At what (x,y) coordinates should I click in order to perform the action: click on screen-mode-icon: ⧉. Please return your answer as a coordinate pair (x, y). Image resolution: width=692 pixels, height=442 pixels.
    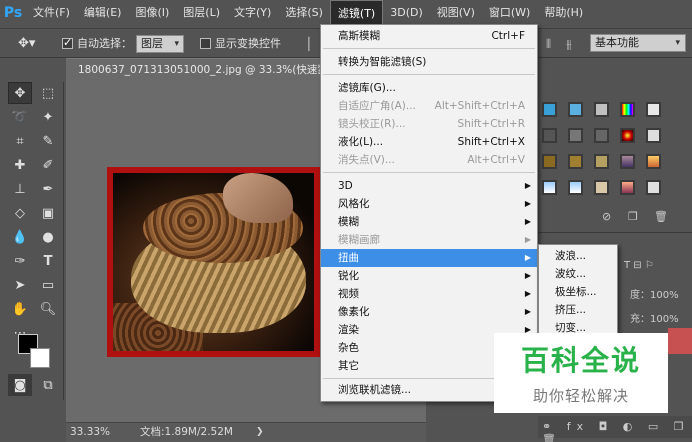
    Looking at the image, I should click on (48, 385).